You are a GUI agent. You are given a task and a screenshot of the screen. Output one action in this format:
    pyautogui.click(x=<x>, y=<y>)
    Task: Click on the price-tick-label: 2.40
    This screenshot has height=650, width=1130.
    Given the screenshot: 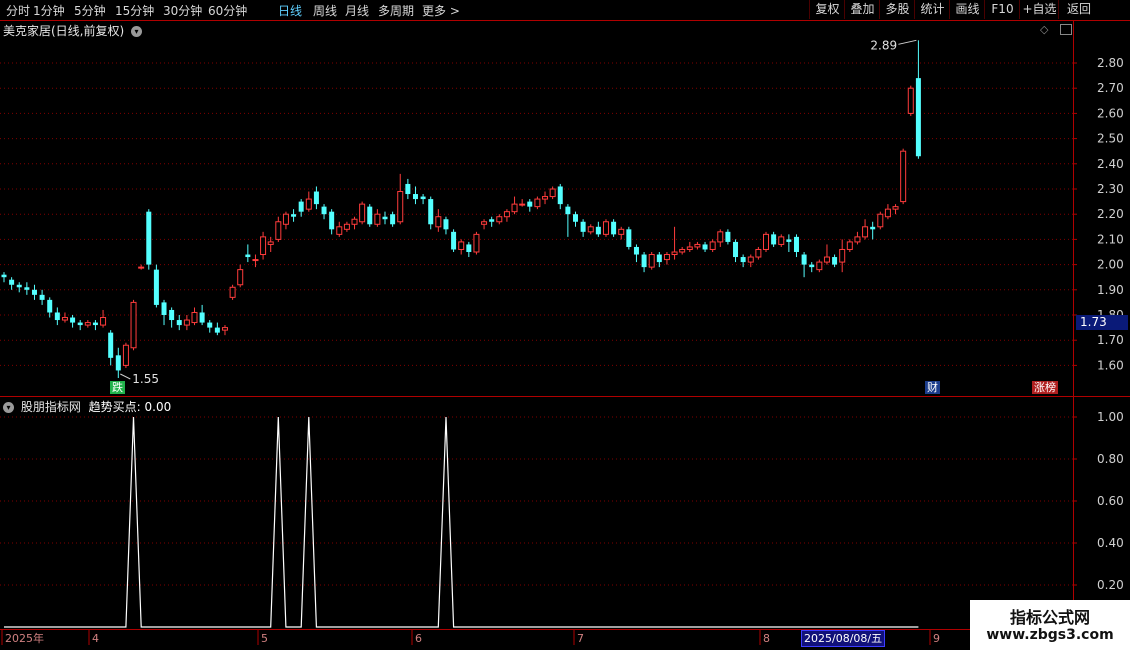 What is the action you would take?
    pyautogui.click(x=1110, y=164)
    